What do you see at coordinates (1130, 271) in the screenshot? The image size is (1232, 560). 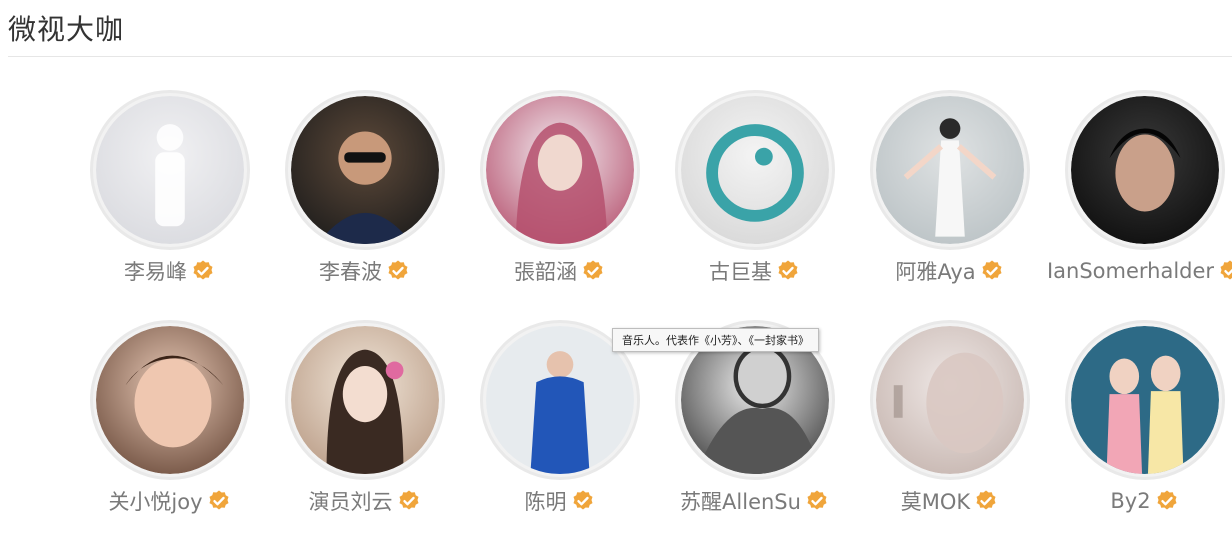 I see `user-name: IanSomerhalder` at bounding box center [1130, 271].